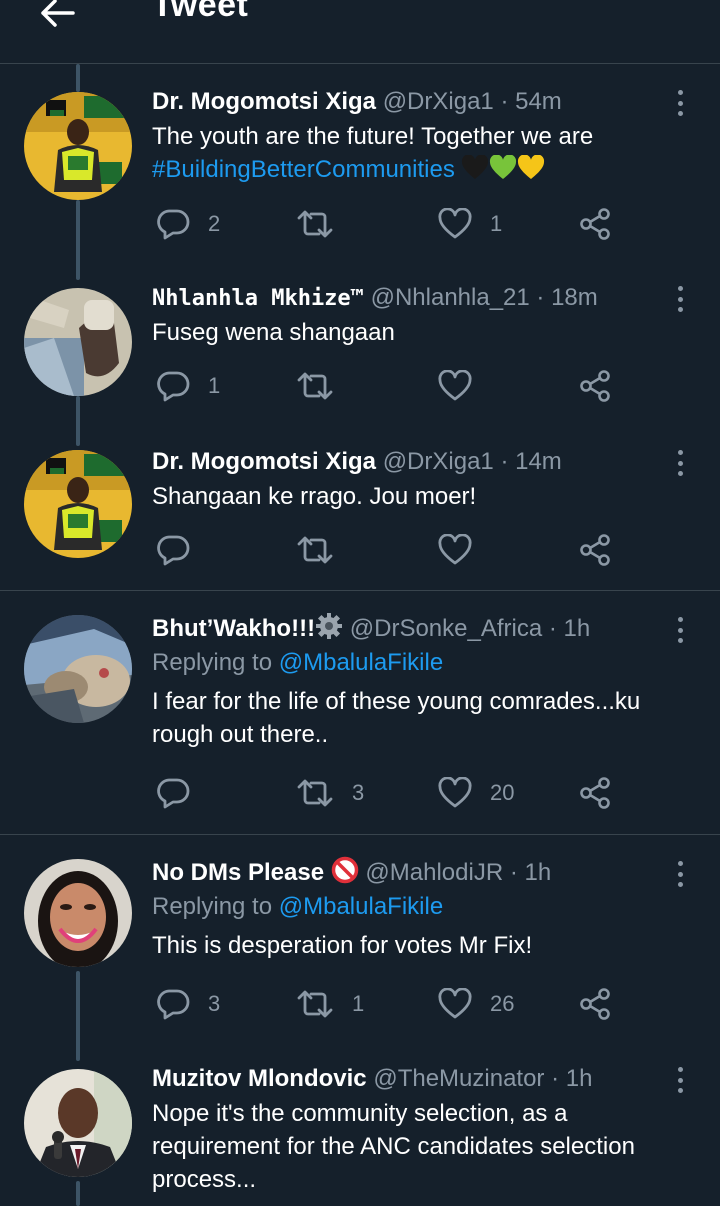 The height and width of the screenshot is (1206, 720). I want to click on back-button, so click(57, 19).